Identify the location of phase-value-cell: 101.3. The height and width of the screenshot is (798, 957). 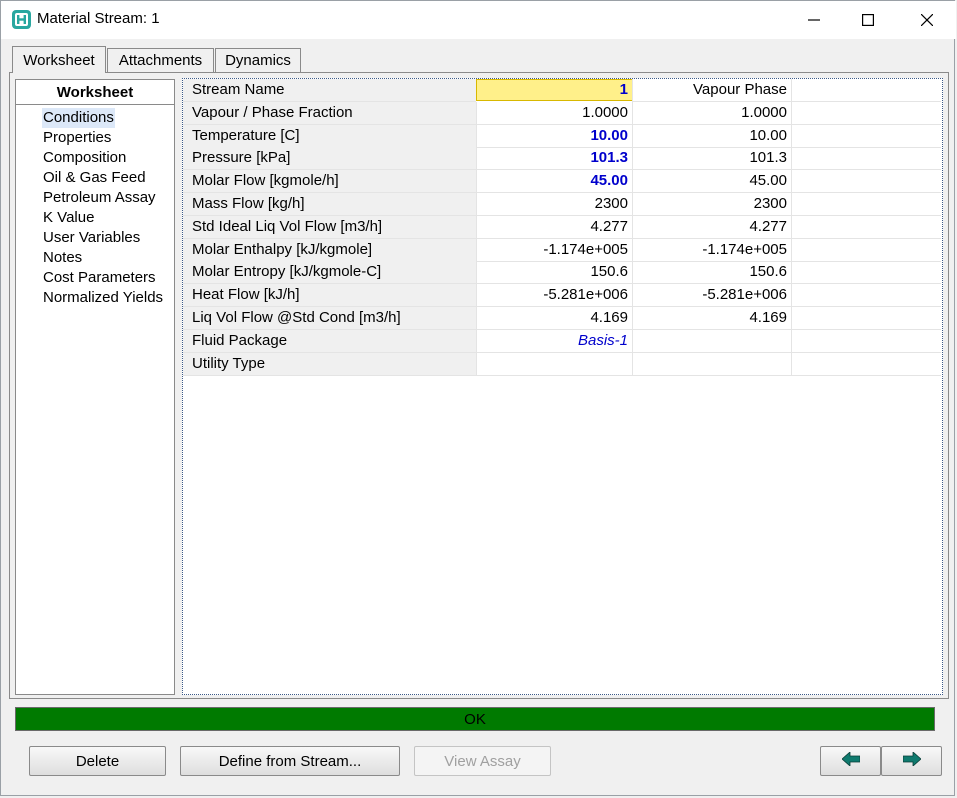
(711, 159).